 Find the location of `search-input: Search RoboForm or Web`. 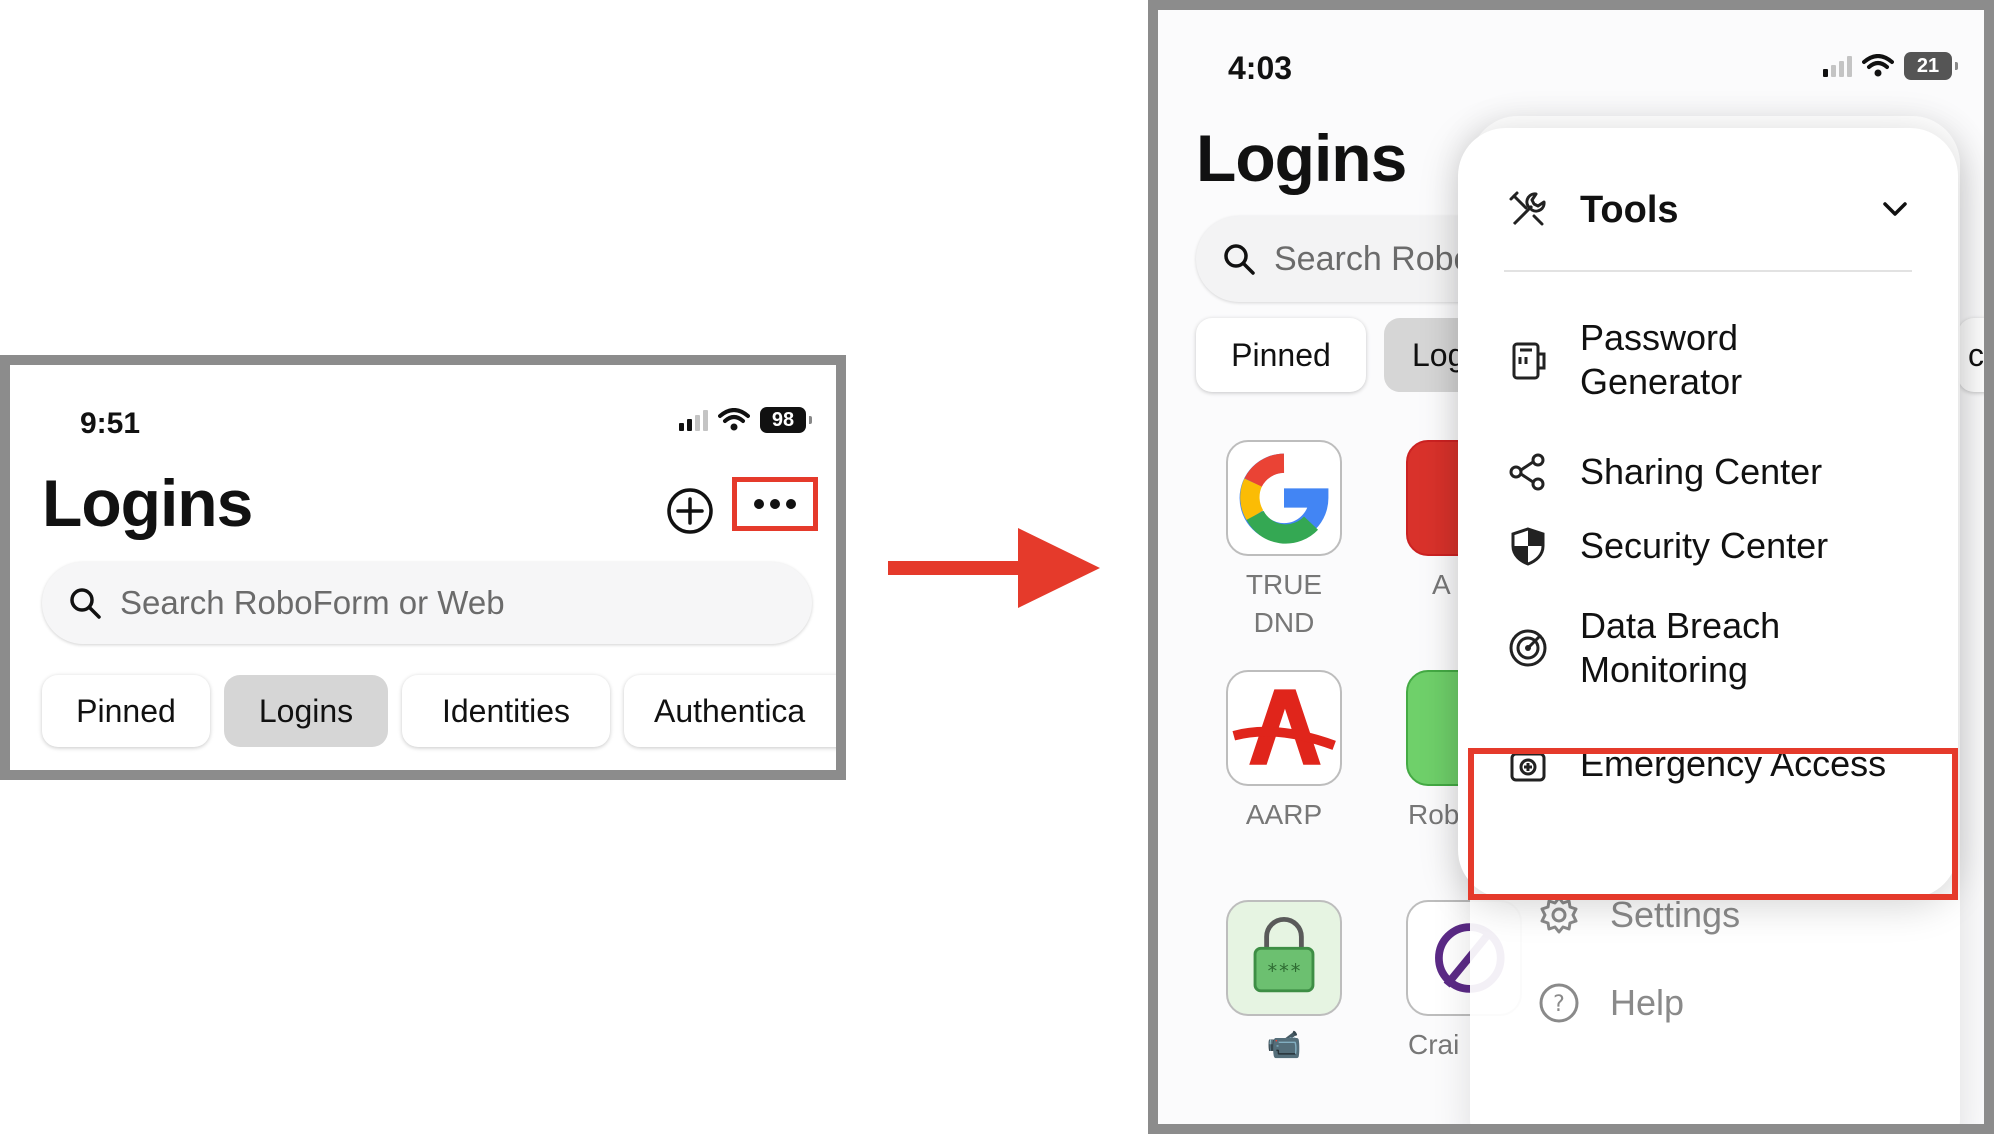

search-input: Search RoboForm or Web is located at coordinates (427, 603).